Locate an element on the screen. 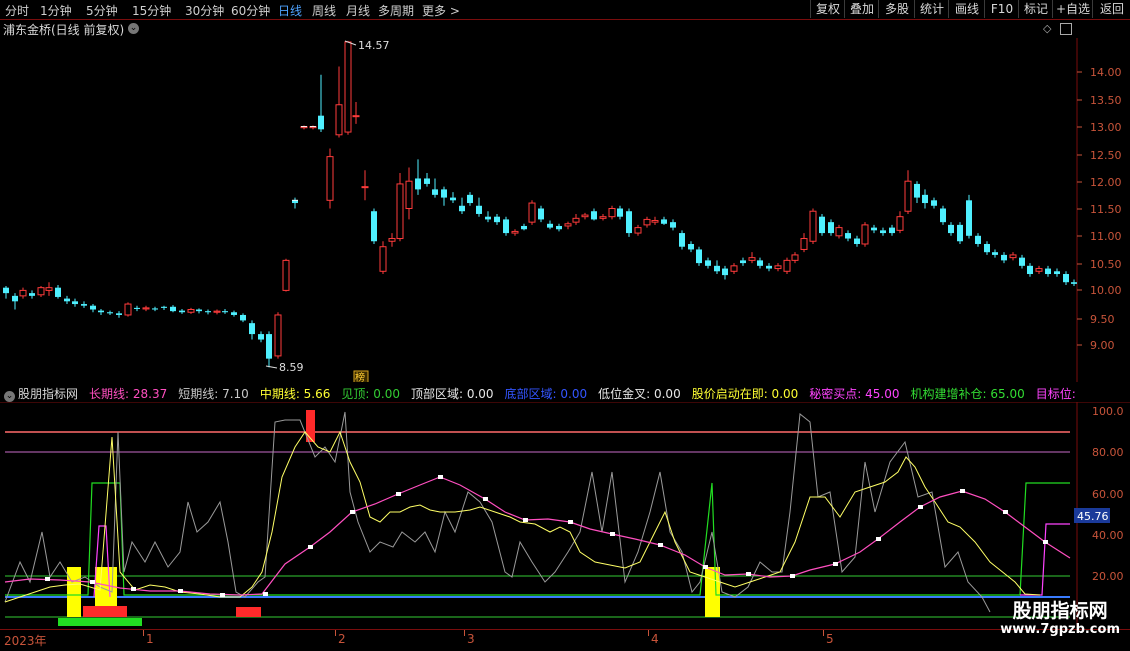 This screenshot has width=1130, height=651. add-watchlist-button: +自选 is located at coordinates (1072, 9).